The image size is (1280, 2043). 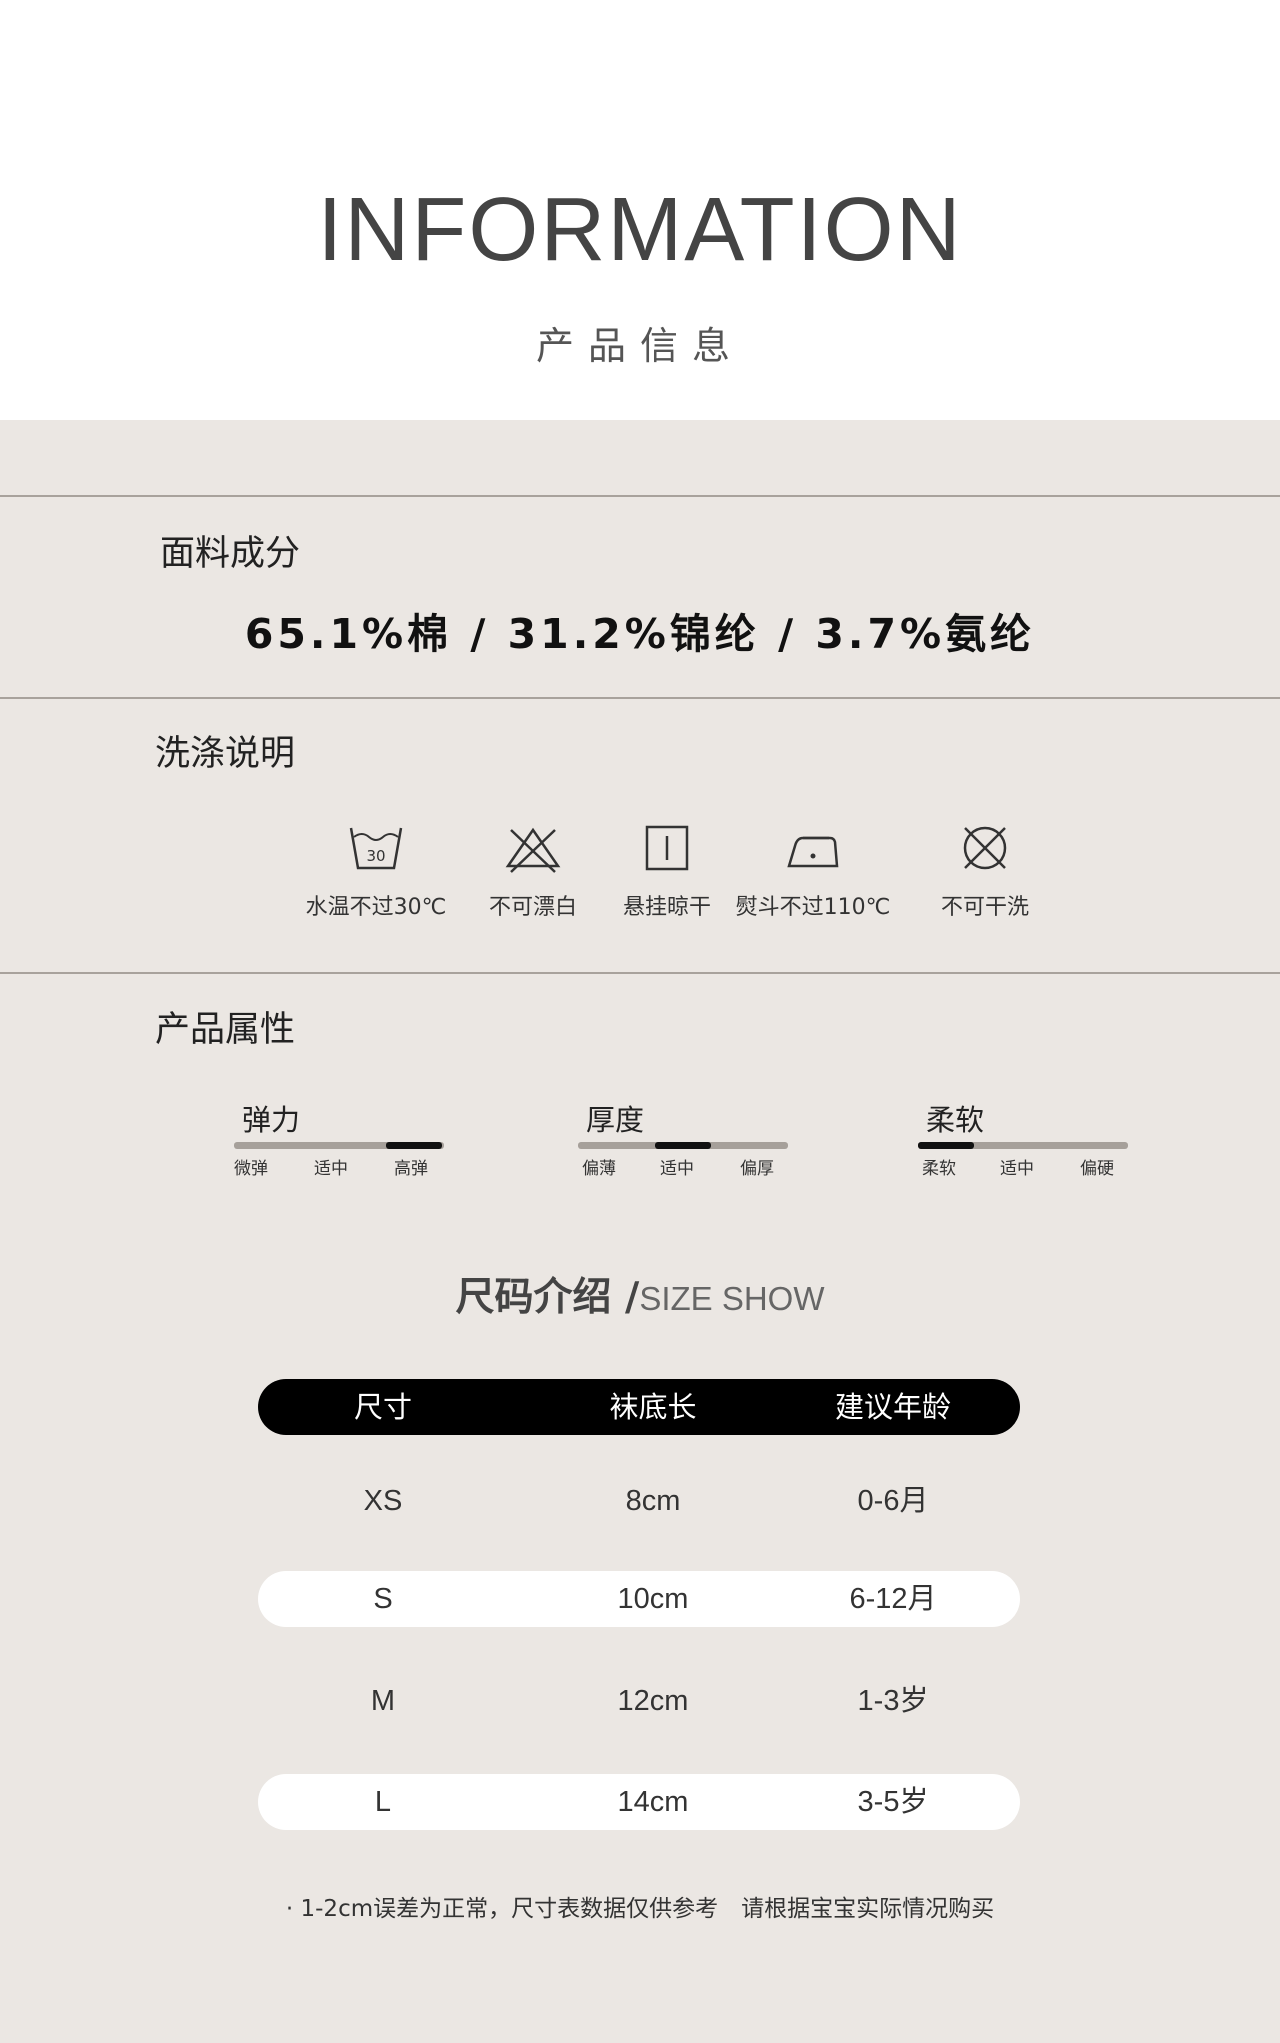 I want to click on table-cell: 10cm, so click(x=653, y=1599).